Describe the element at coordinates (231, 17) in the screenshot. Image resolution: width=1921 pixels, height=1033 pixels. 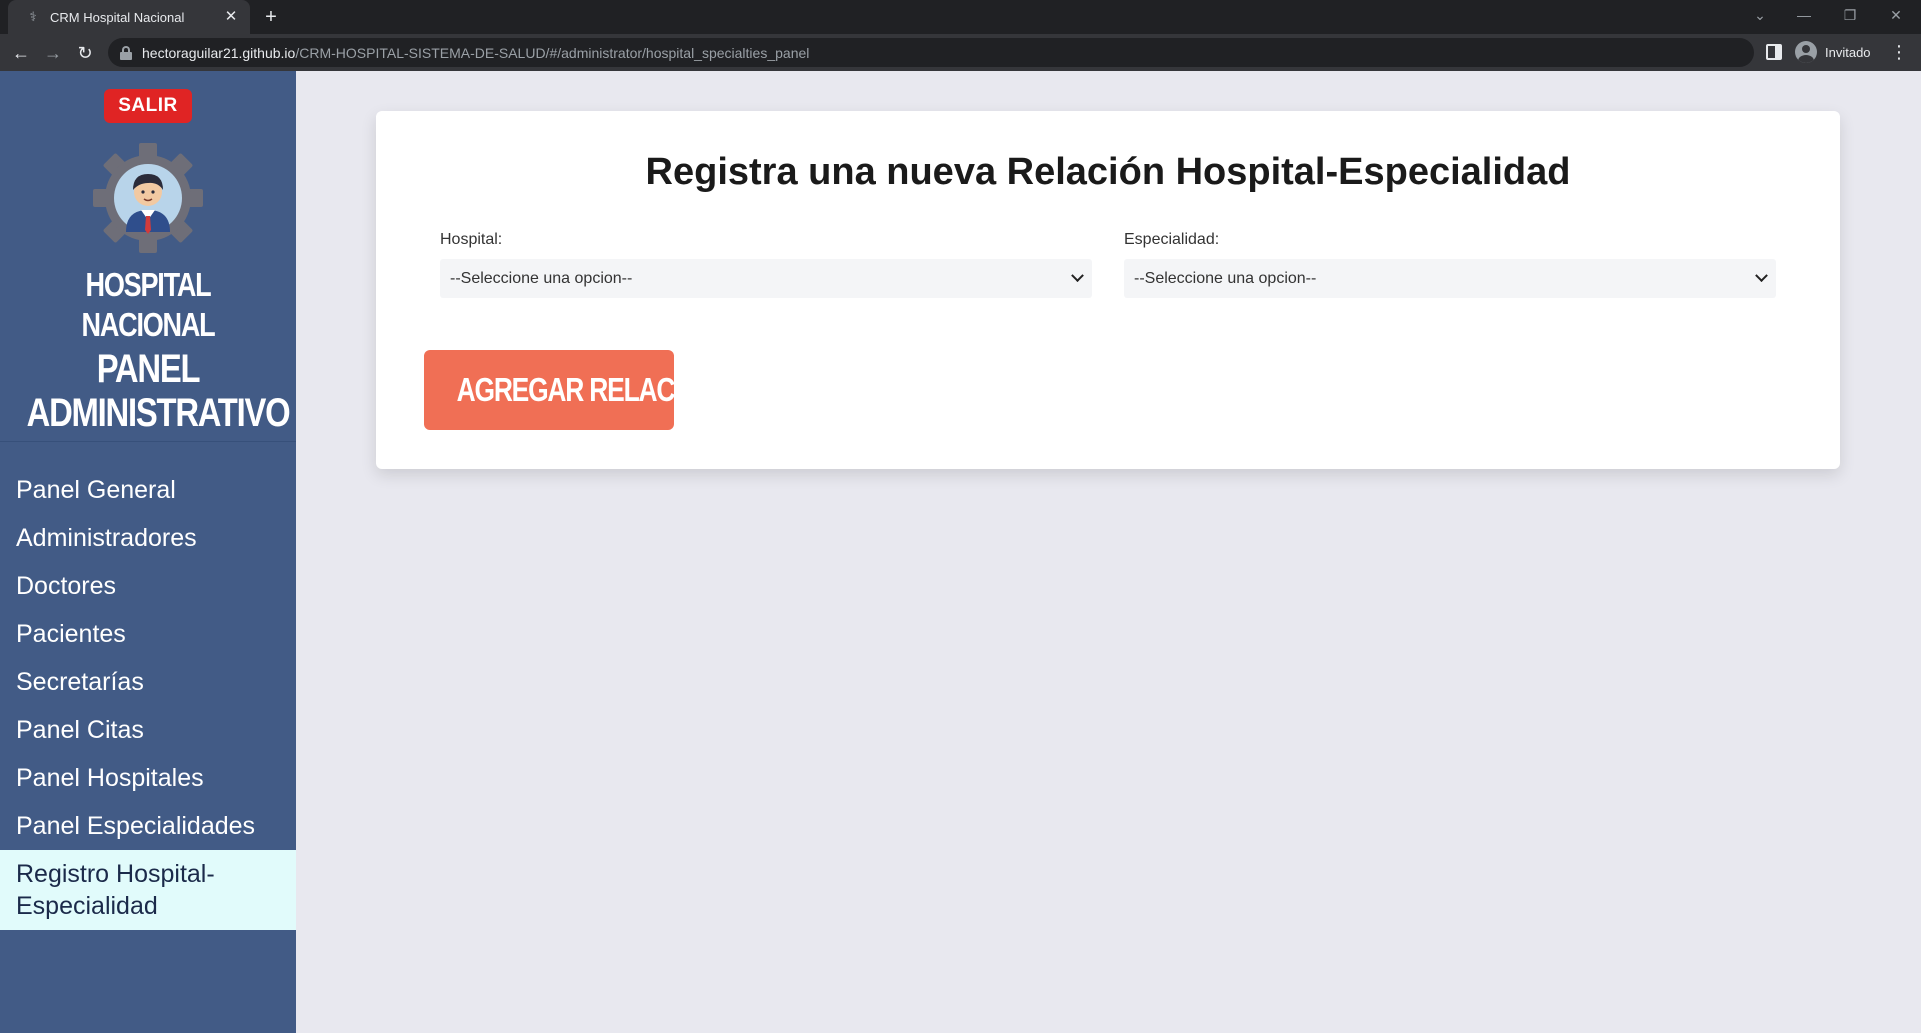
I see `close-tab-icon: ✕` at that location.